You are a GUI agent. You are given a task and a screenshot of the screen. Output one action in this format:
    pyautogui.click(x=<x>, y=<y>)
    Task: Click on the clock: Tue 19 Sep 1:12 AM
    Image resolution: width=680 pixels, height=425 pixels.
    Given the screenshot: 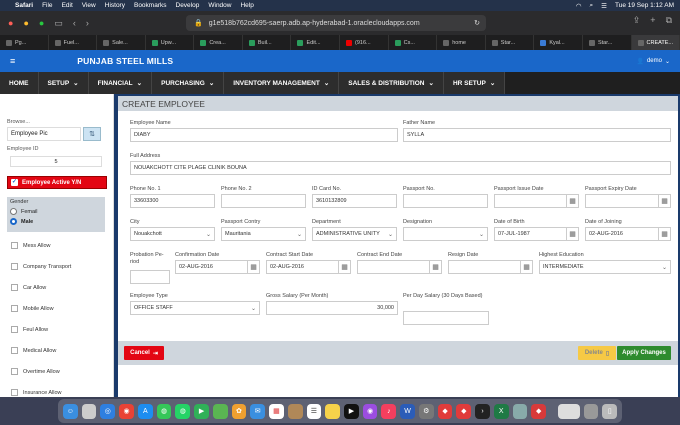 What is the action you would take?
    pyautogui.click(x=644, y=5)
    